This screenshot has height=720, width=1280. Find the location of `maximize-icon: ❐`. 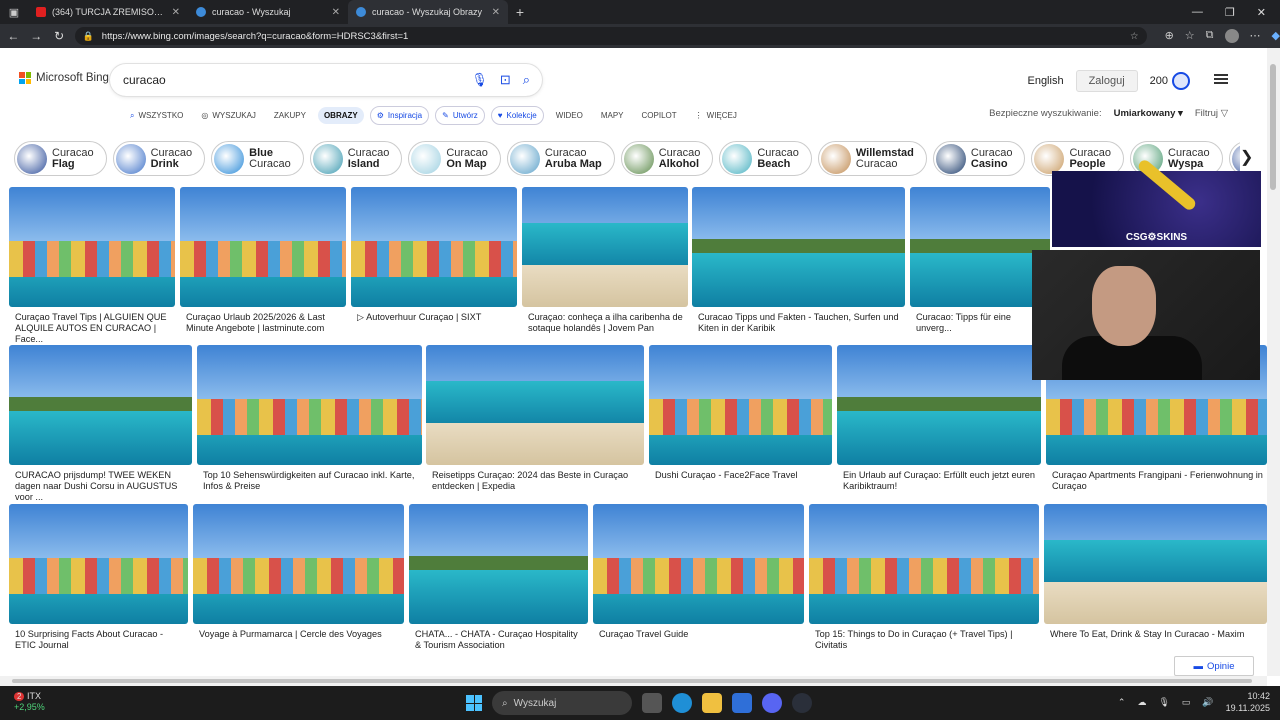

maximize-icon: ❐ is located at coordinates (1230, 12).